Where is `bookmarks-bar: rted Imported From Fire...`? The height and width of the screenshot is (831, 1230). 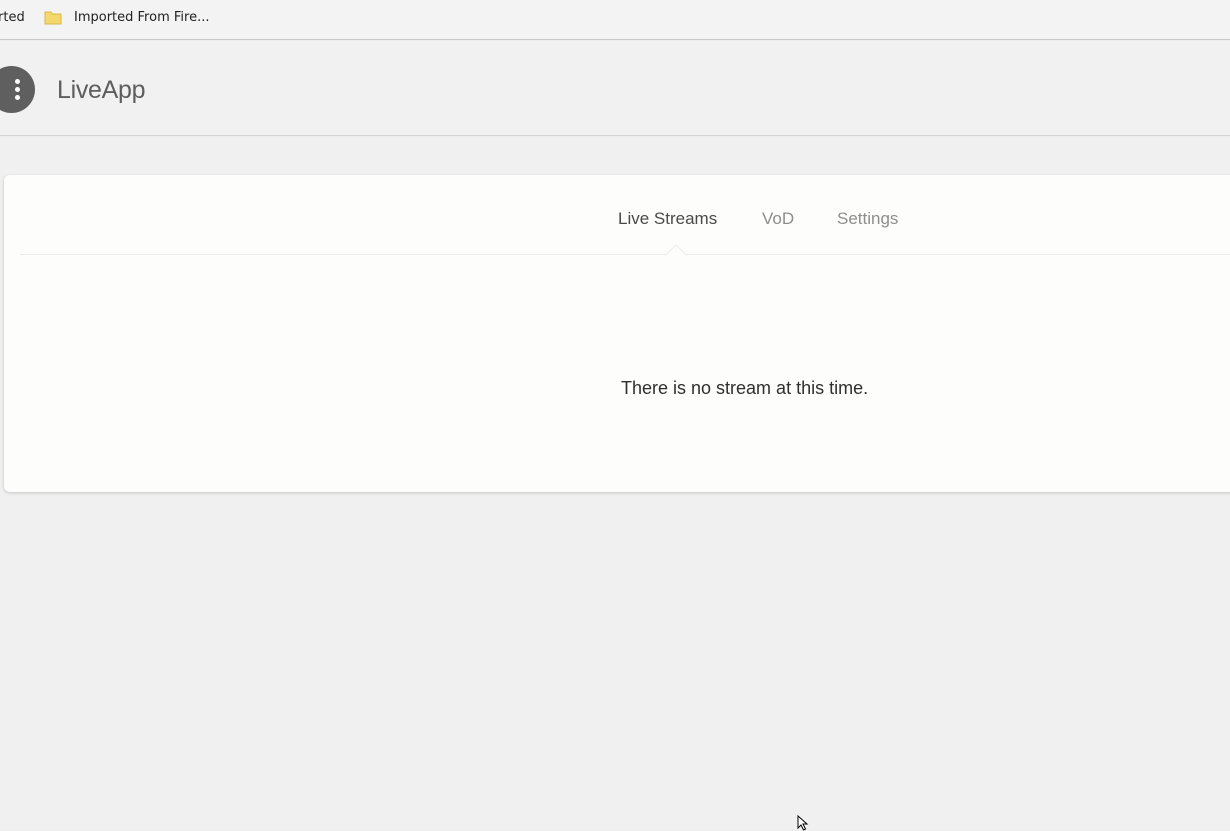 bookmarks-bar: rted Imported From Fire... is located at coordinates (615, 20).